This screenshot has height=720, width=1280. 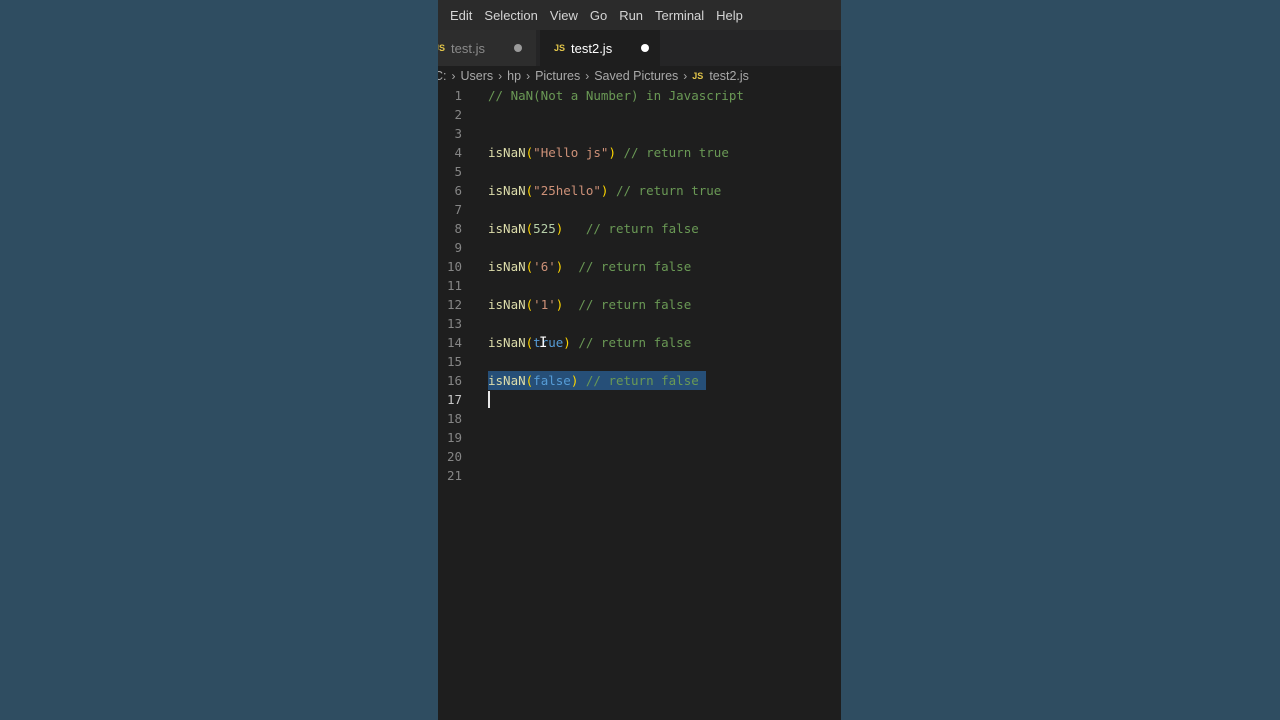 I want to click on line-number: 3, so click(x=458, y=133).